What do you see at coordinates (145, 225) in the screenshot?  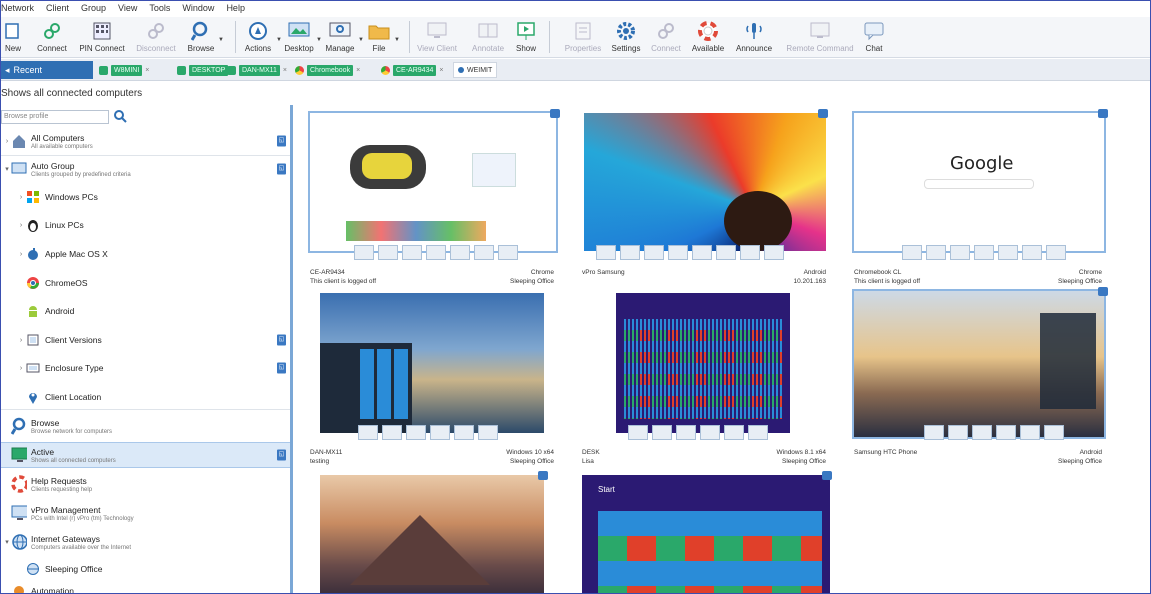 I see `sidebar-item-linux-pcs: › Linux PCs` at bounding box center [145, 225].